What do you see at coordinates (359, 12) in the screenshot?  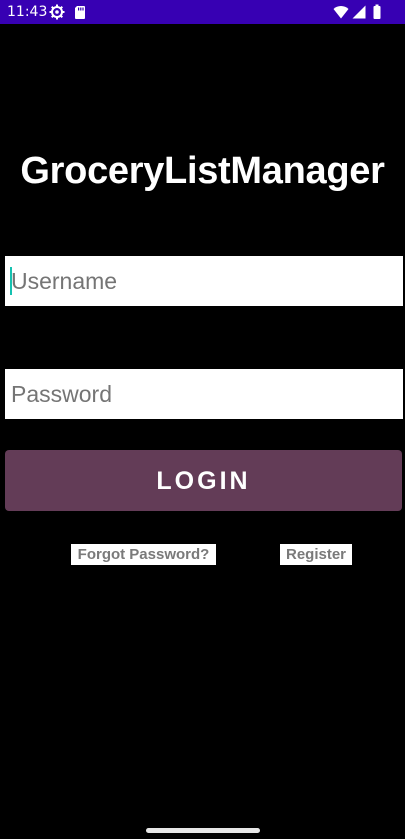 I see `cellular-signal-icon` at bounding box center [359, 12].